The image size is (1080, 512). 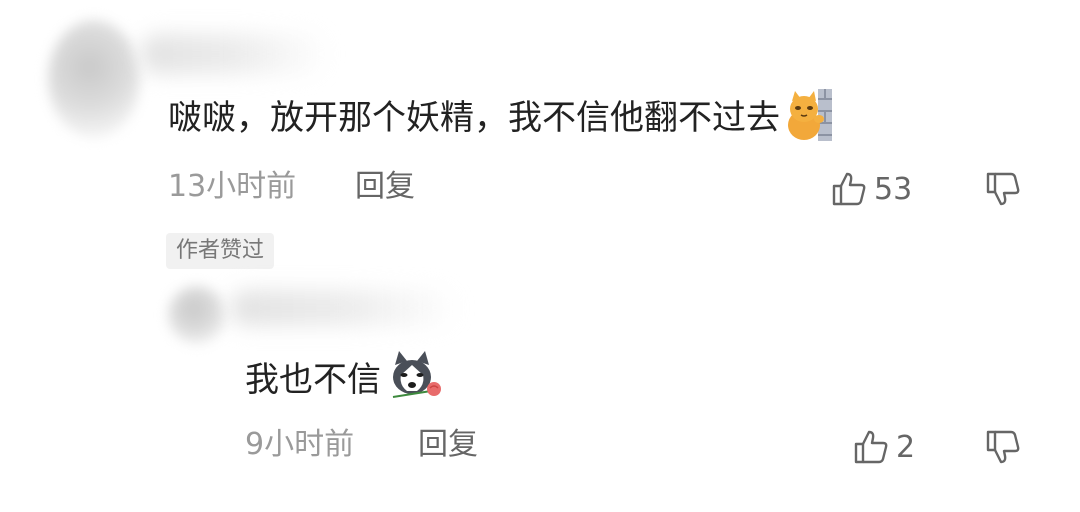 What do you see at coordinates (474, 118) in the screenshot?
I see `comment-text-content: 啵啵，放开那个妖精，我不信他翻不过去` at bounding box center [474, 118].